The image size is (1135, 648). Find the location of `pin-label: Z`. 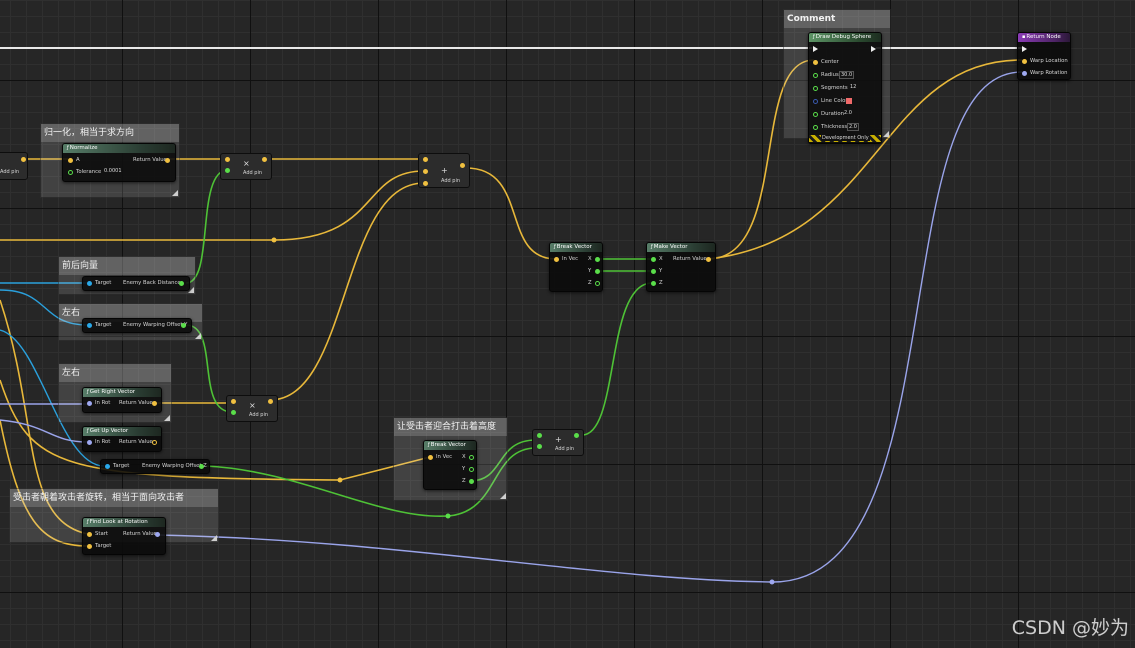

pin-label: Z is located at coordinates (590, 283).